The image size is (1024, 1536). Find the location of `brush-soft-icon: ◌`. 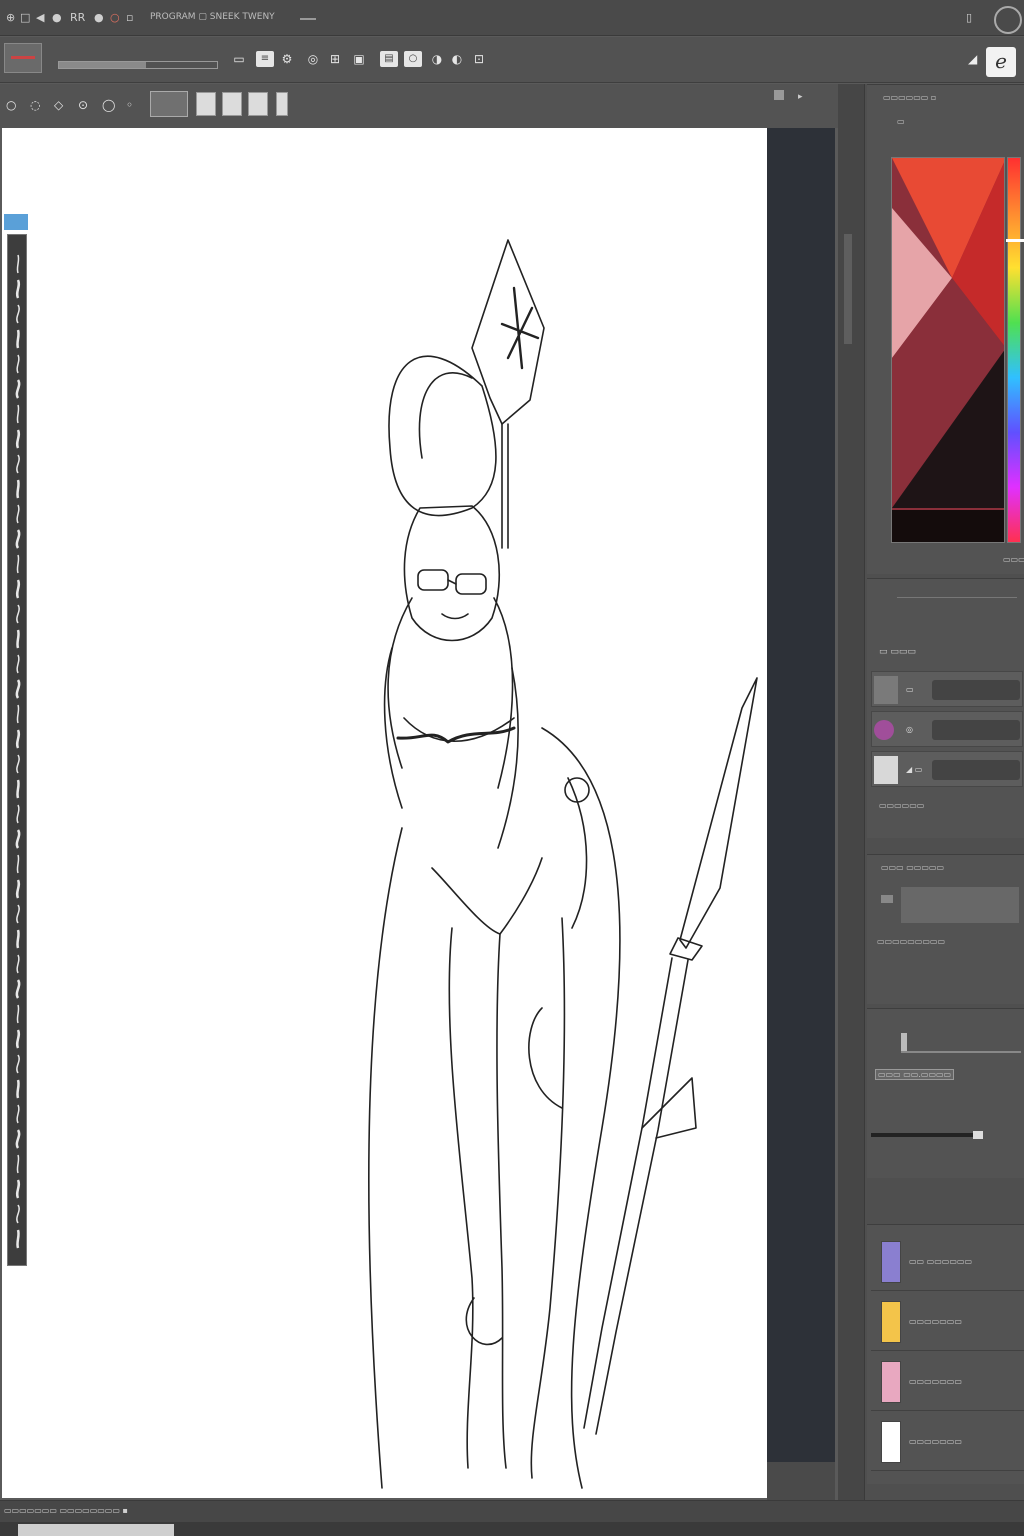

brush-soft-icon: ◌ is located at coordinates (35, 105).